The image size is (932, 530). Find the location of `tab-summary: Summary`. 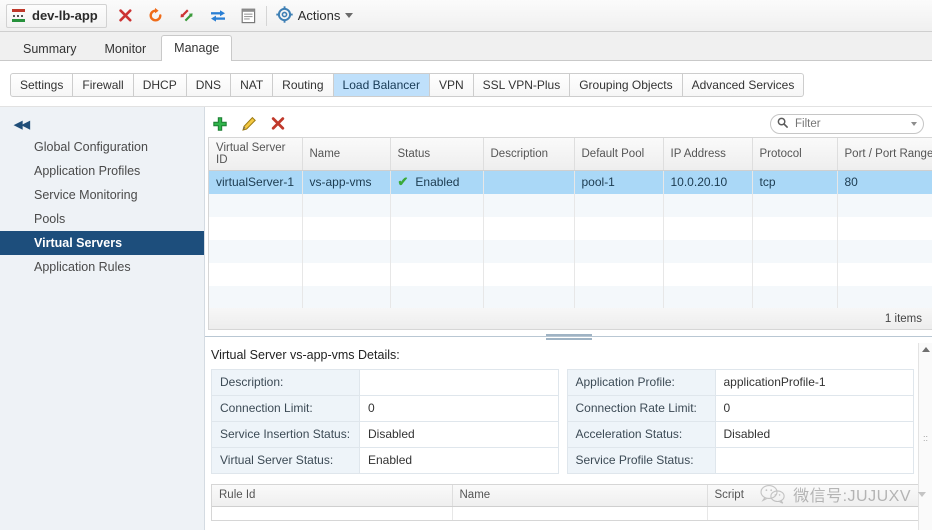

tab-summary: Summary is located at coordinates (49, 48).